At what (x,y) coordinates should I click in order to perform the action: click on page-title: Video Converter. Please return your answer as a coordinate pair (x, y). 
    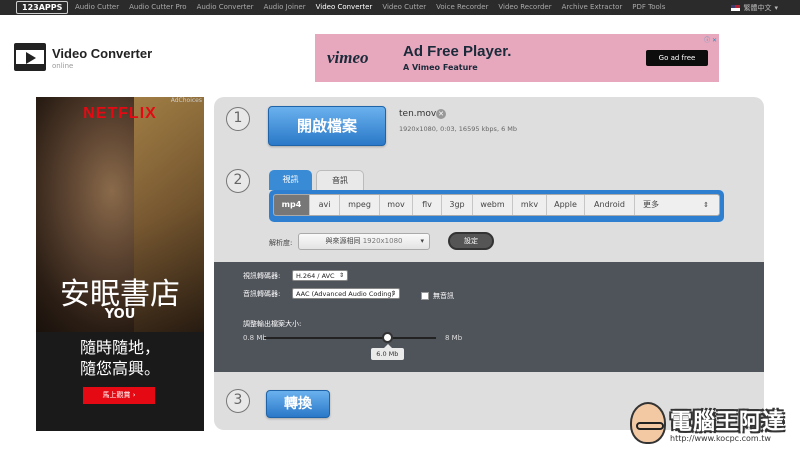
    Looking at the image, I should click on (102, 53).